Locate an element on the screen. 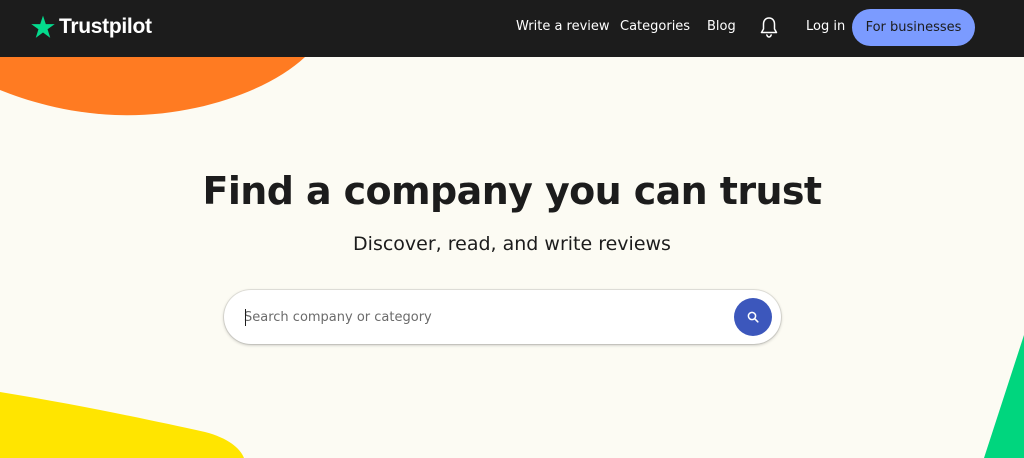 The height and width of the screenshot is (458, 1024). hero-subtitle: Discover, read, and write reviews is located at coordinates (512, 244).